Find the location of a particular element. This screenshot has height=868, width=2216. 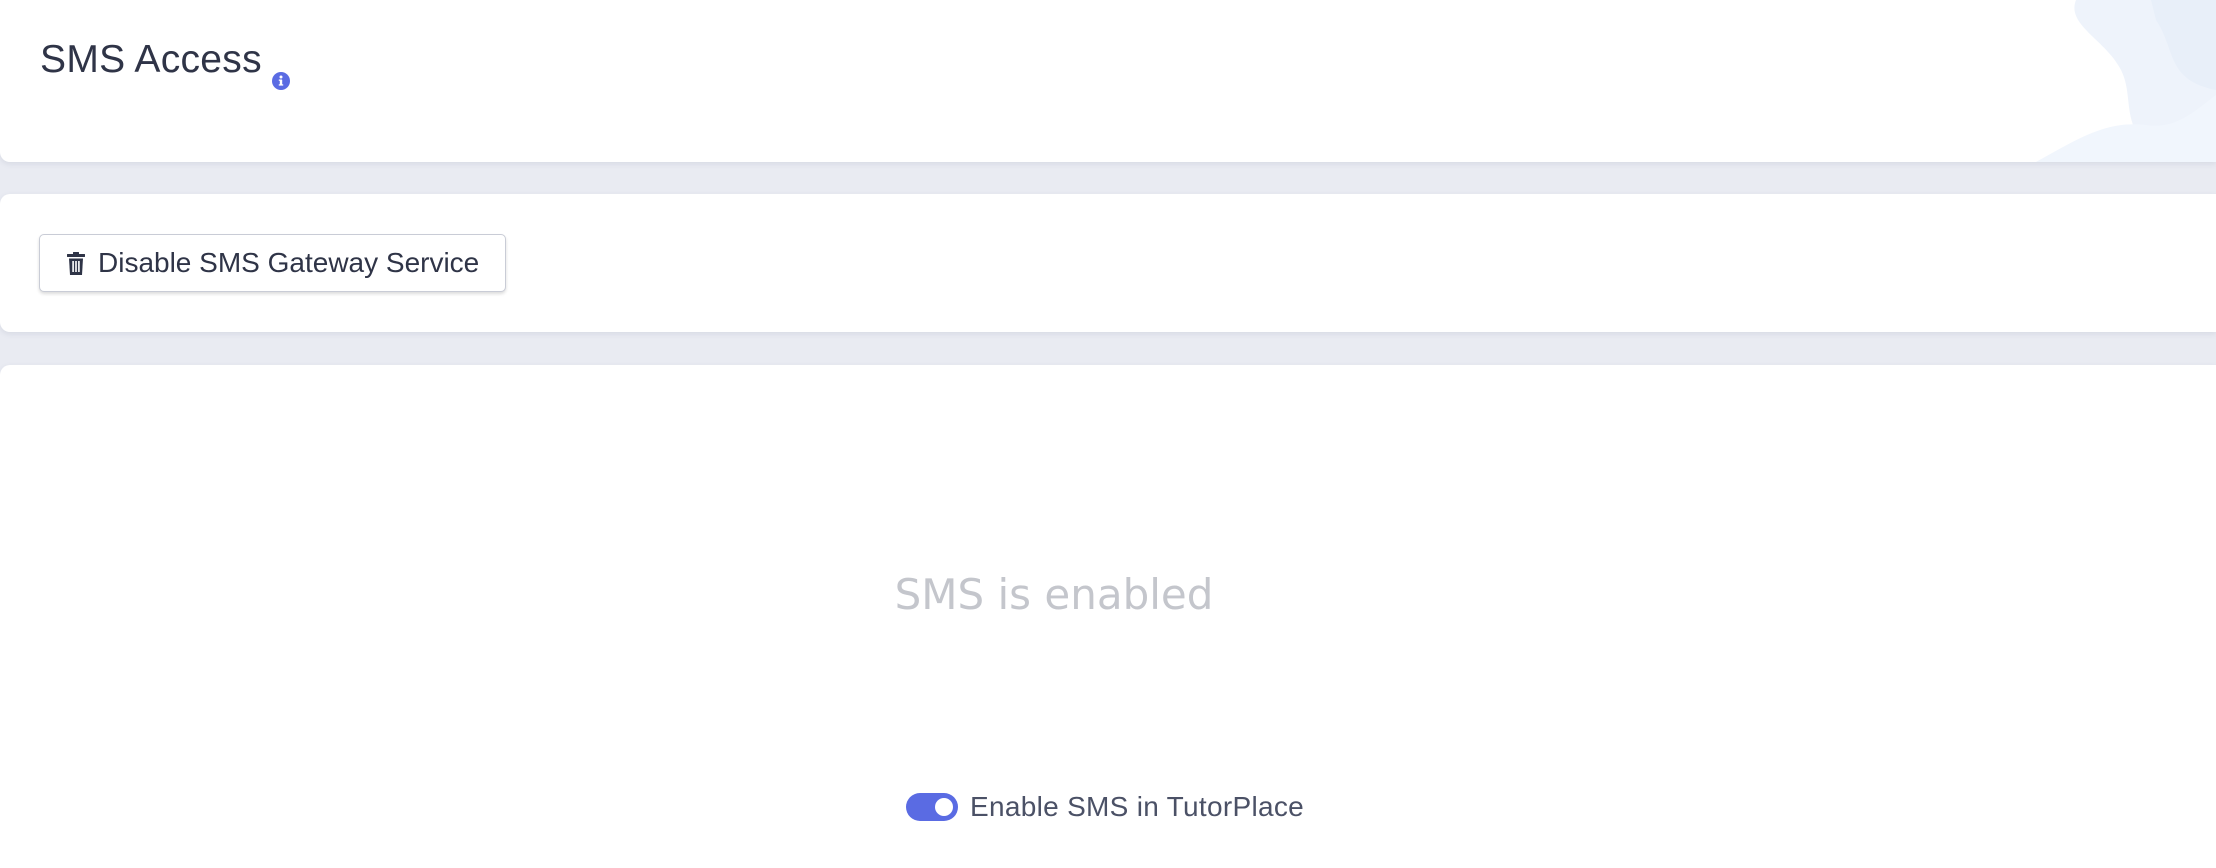

page-title: SMS Access is located at coordinates (165, 64).